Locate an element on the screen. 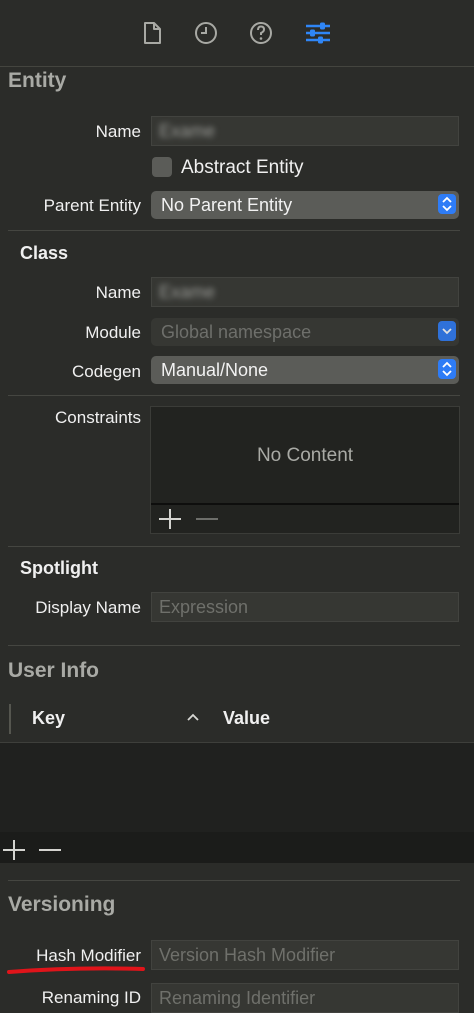 The width and height of the screenshot is (474, 1013). value-column-header: Value is located at coordinates (246, 718).